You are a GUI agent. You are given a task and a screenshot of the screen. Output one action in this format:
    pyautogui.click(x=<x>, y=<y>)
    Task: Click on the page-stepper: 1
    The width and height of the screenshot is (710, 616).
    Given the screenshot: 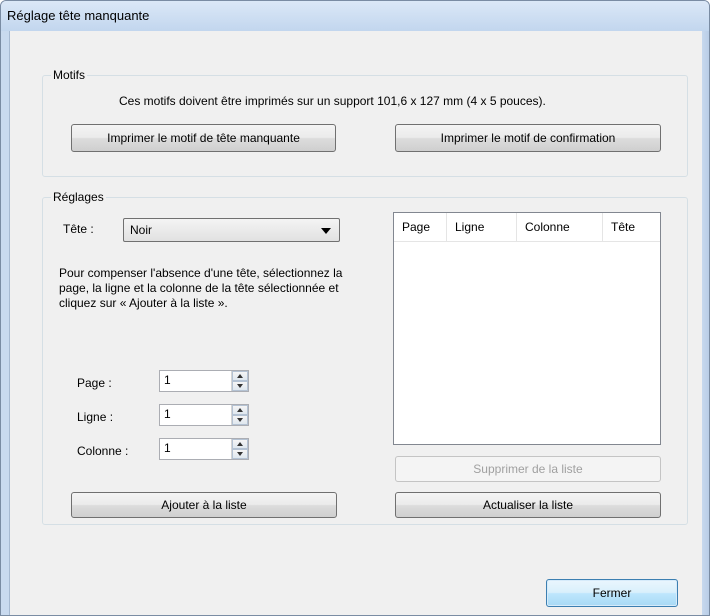 What is the action you would take?
    pyautogui.click(x=204, y=381)
    